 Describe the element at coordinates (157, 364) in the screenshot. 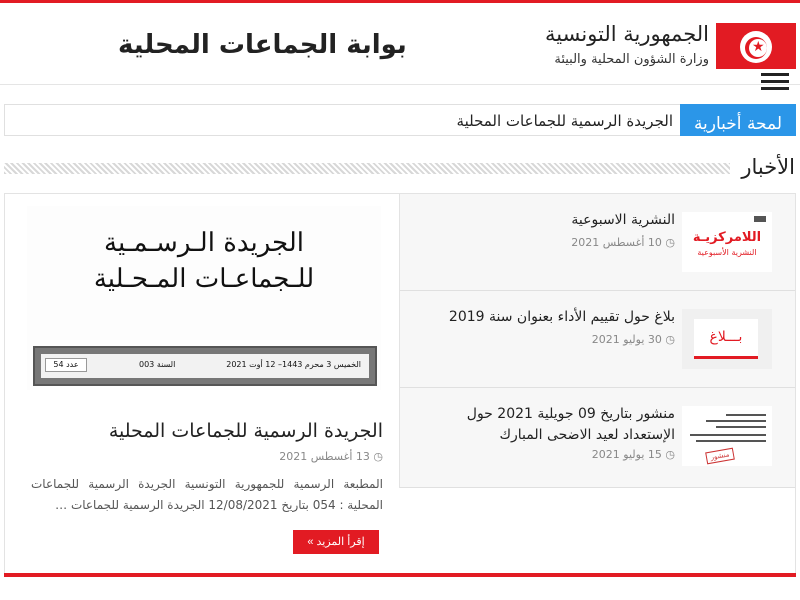

I see `gazette-year: السنة 003` at that location.